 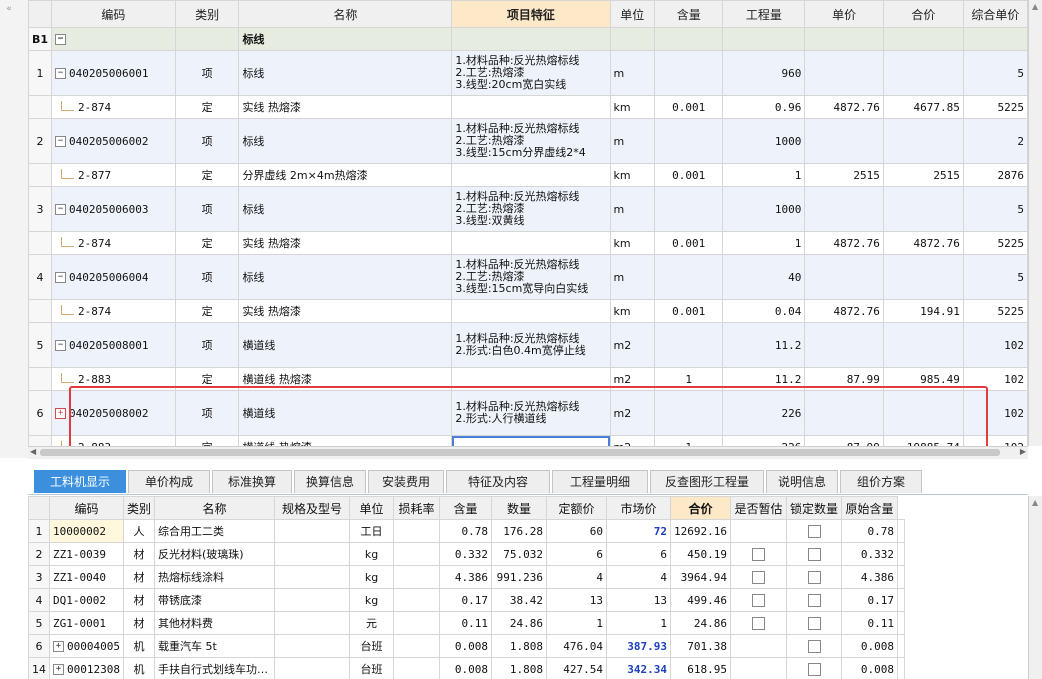 What do you see at coordinates (923, 379) in the screenshot?
I see `total-price-cell: 985.49` at bounding box center [923, 379].